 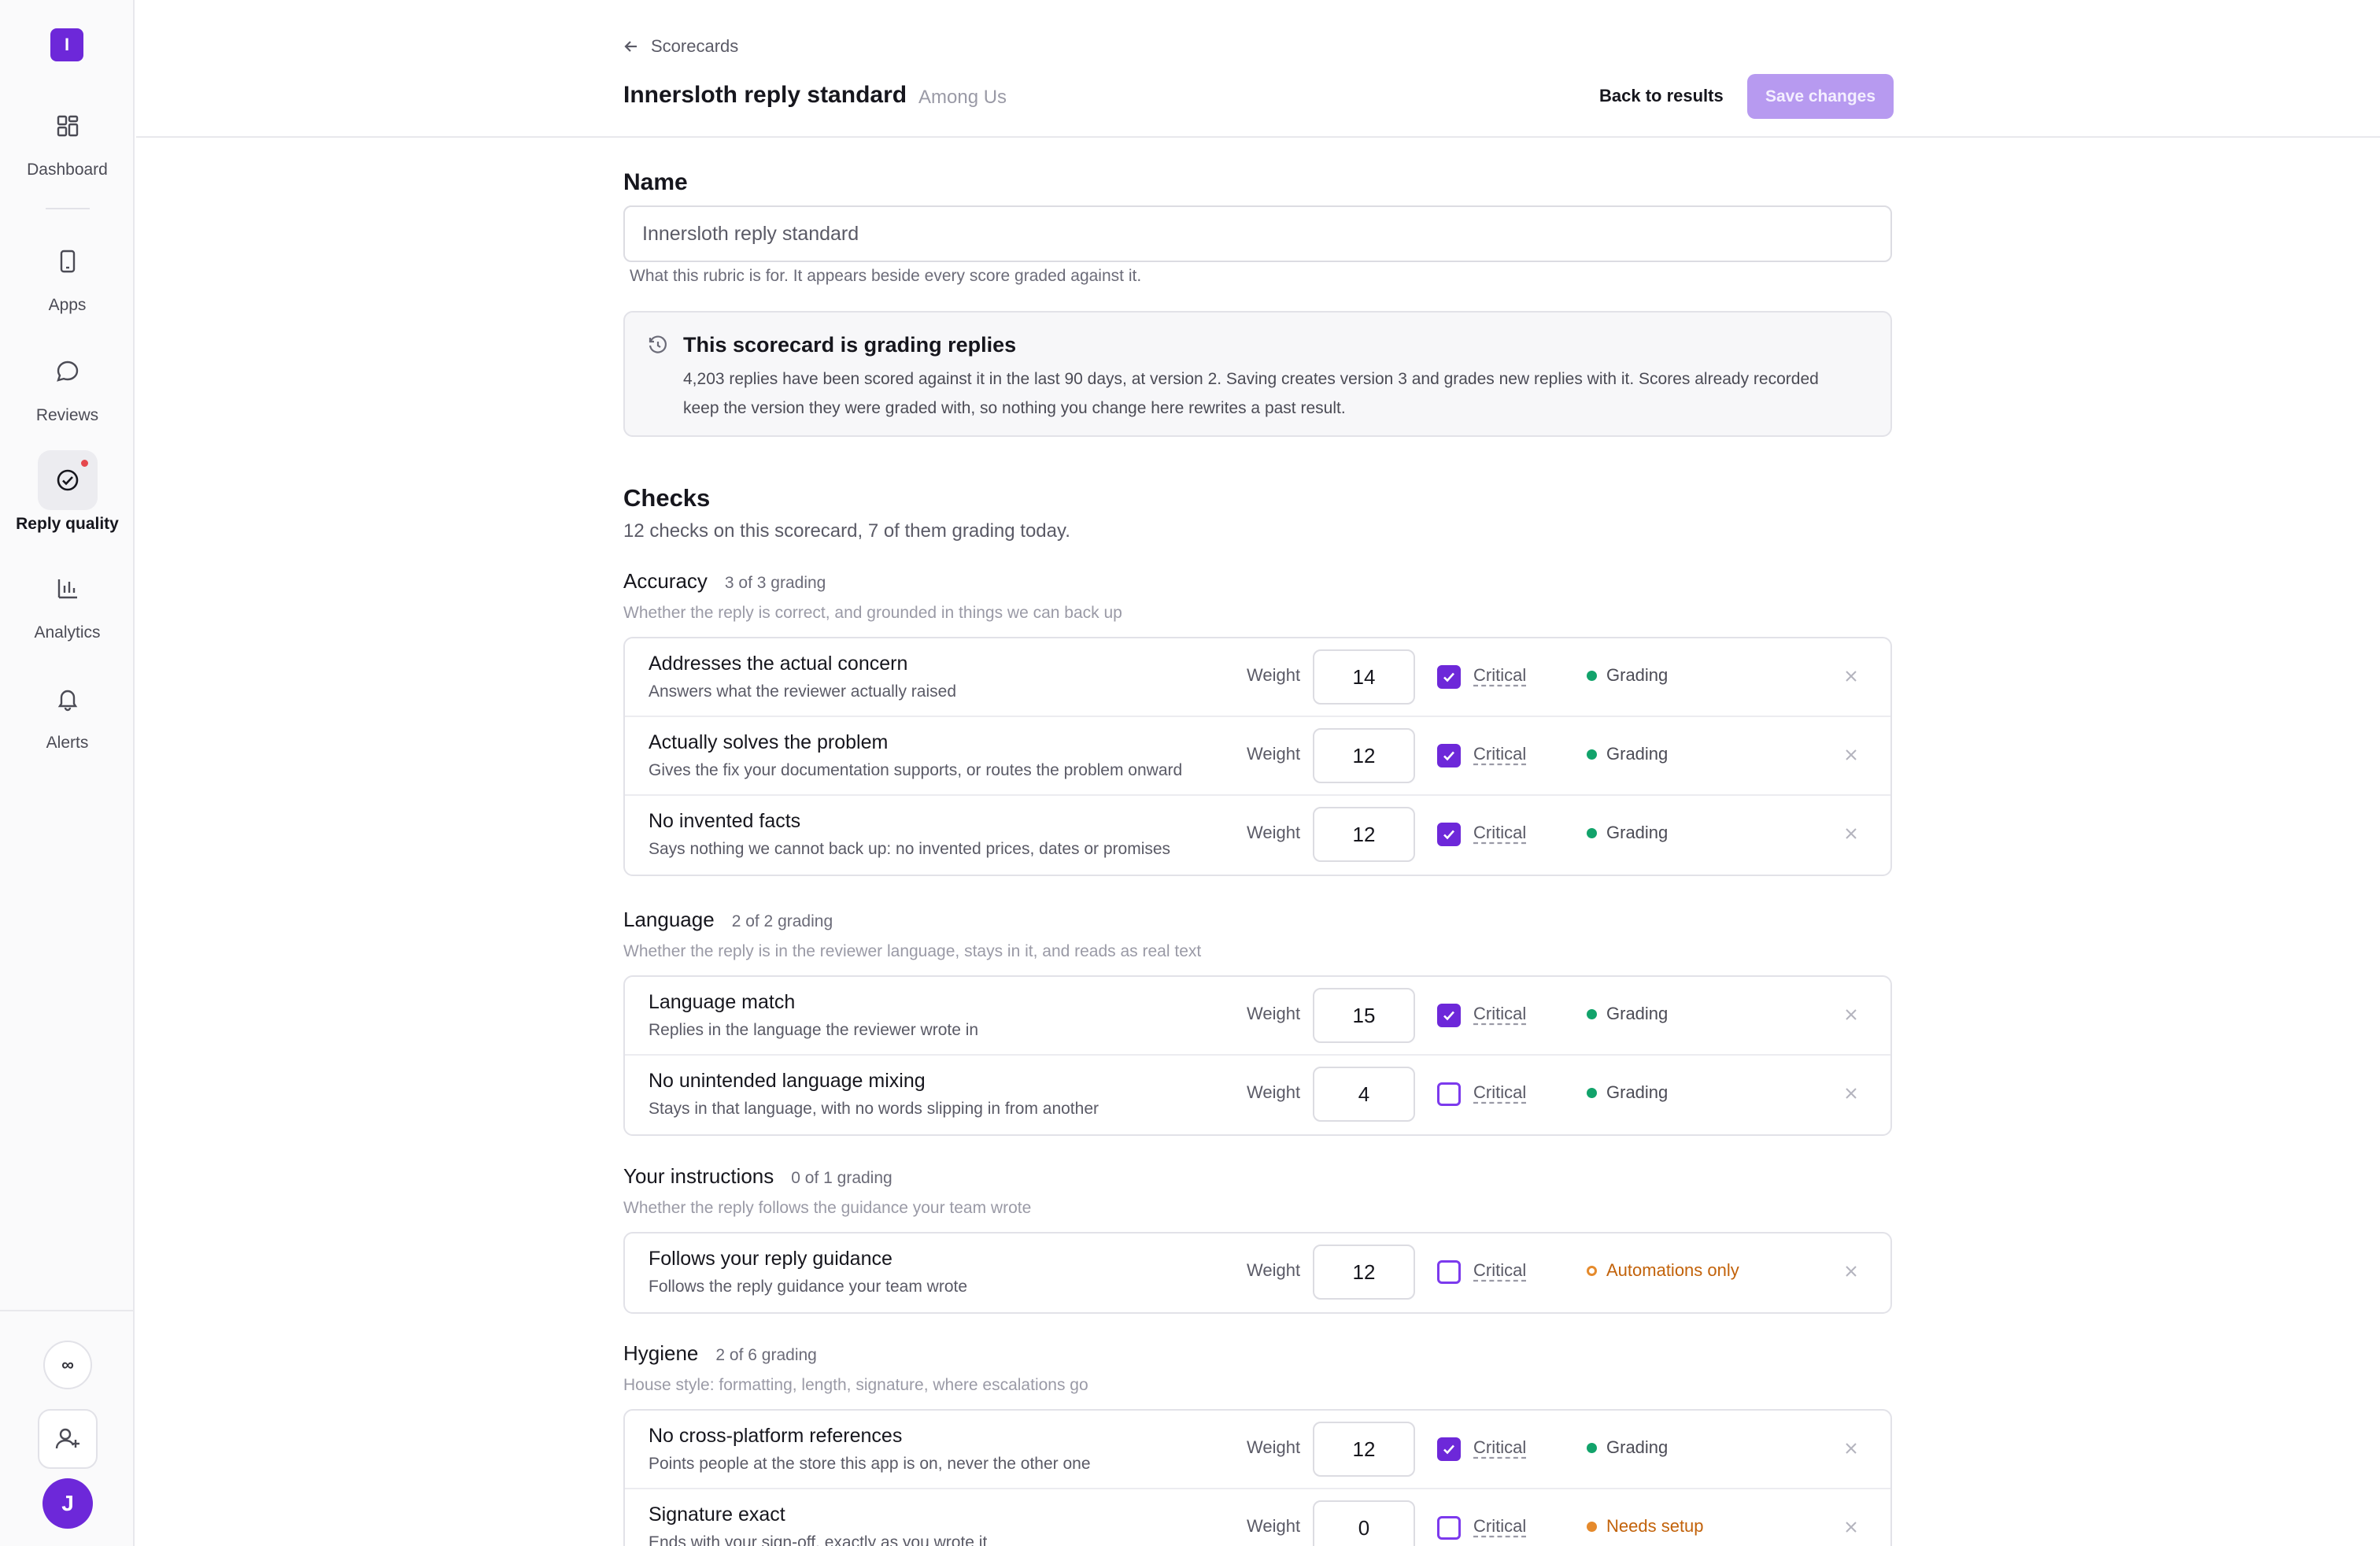 What do you see at coordinates (67, 492) in the screenshot?
I see `nav-reply-quality: Reply quality` at bounding box center [67, 492].